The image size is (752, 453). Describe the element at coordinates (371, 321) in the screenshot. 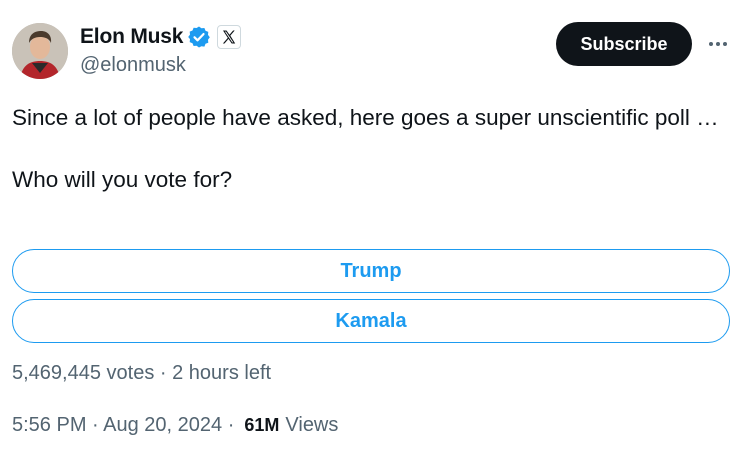

I see `poll-option-kamala: Kamala` at that location.